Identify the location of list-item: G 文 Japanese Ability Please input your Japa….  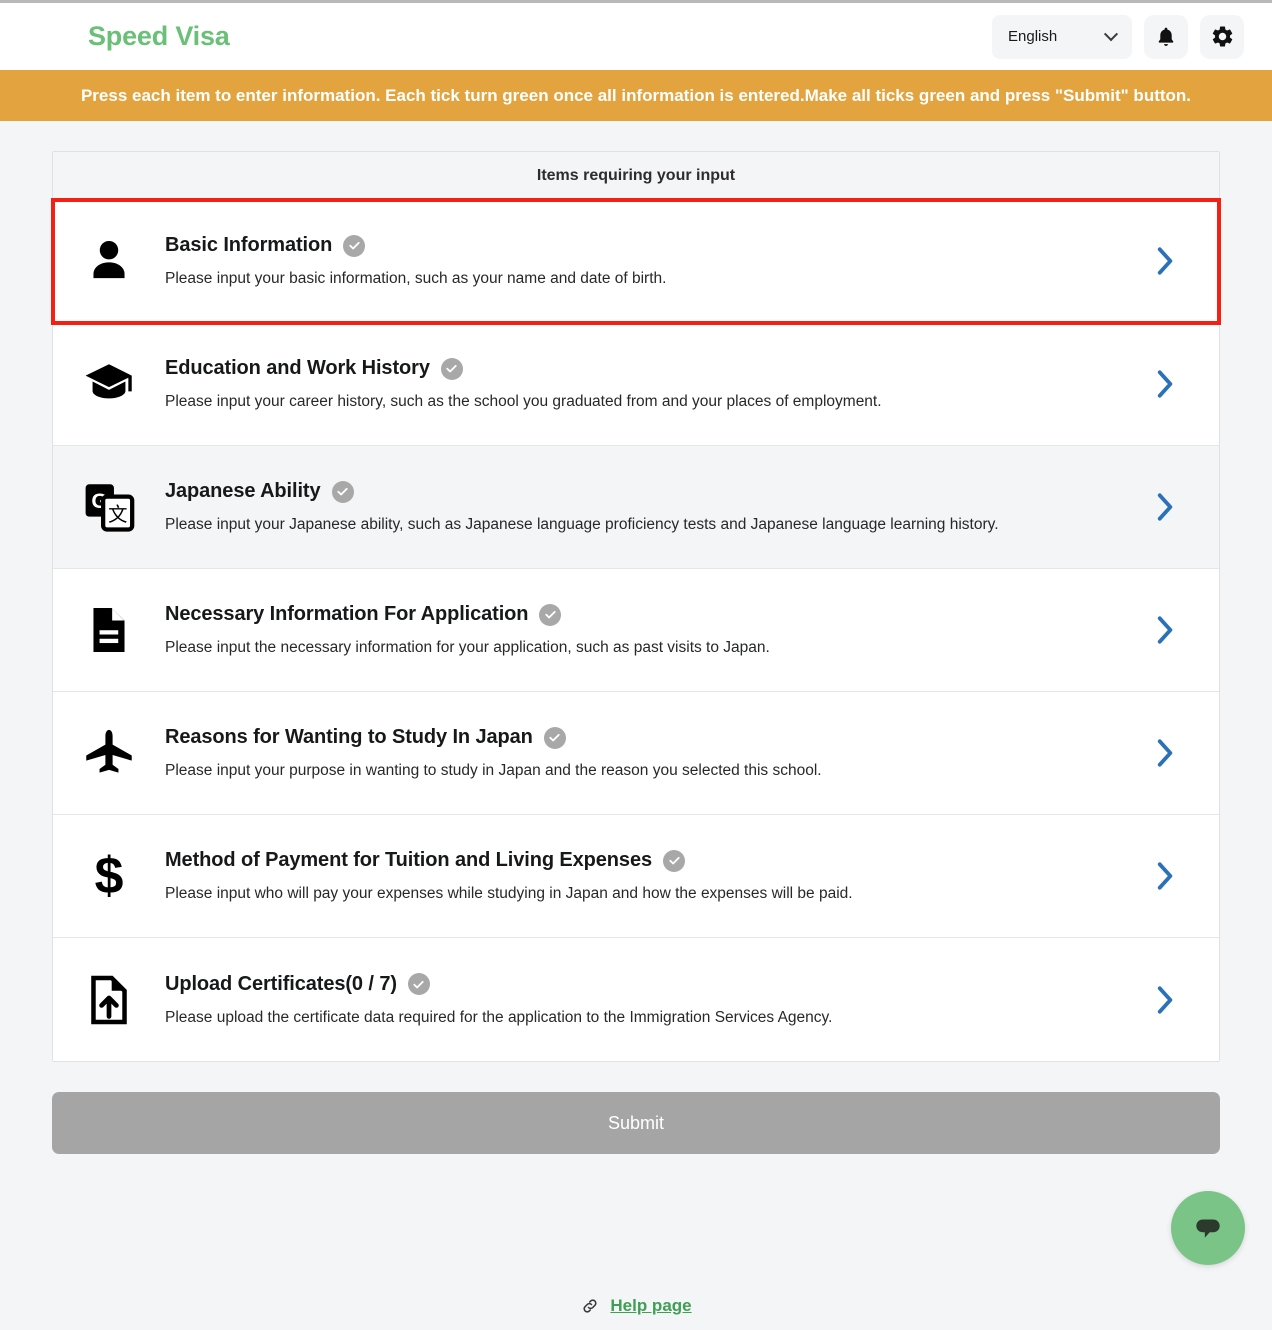
(636, 507).